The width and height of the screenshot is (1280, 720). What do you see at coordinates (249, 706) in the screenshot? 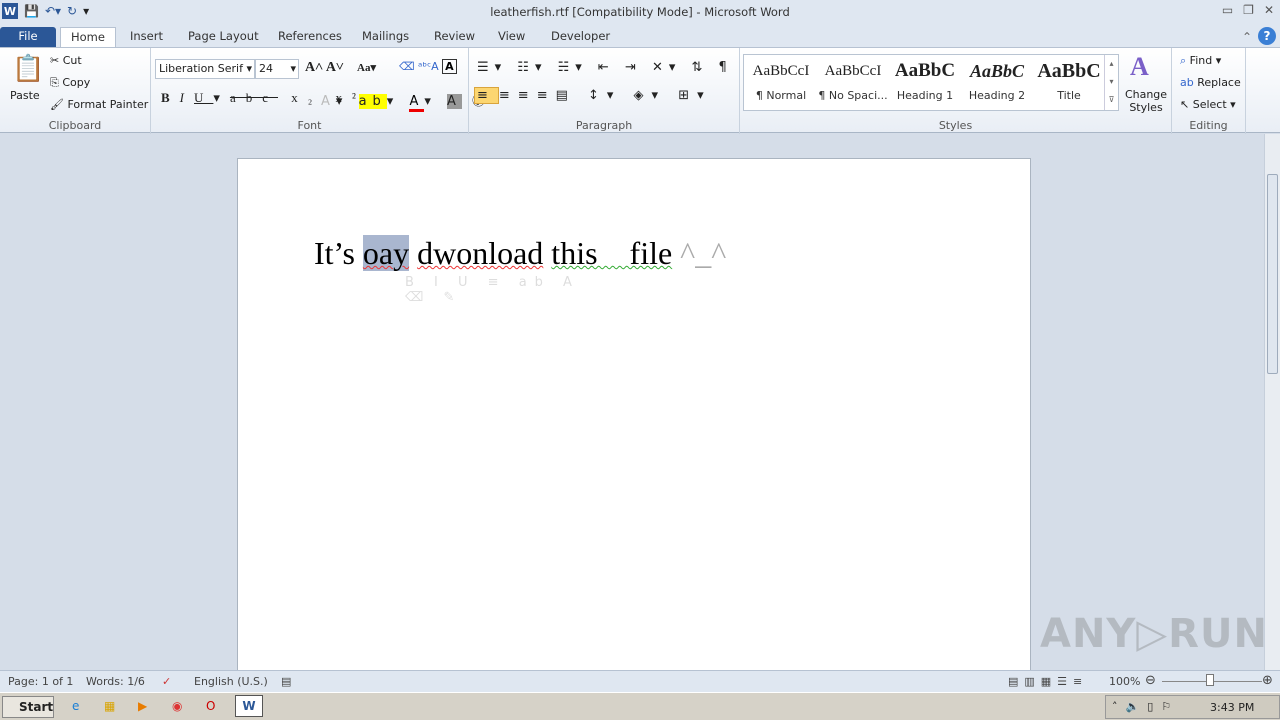
I see `word-taskbar-icon: W` at bounding box center [249, 706].